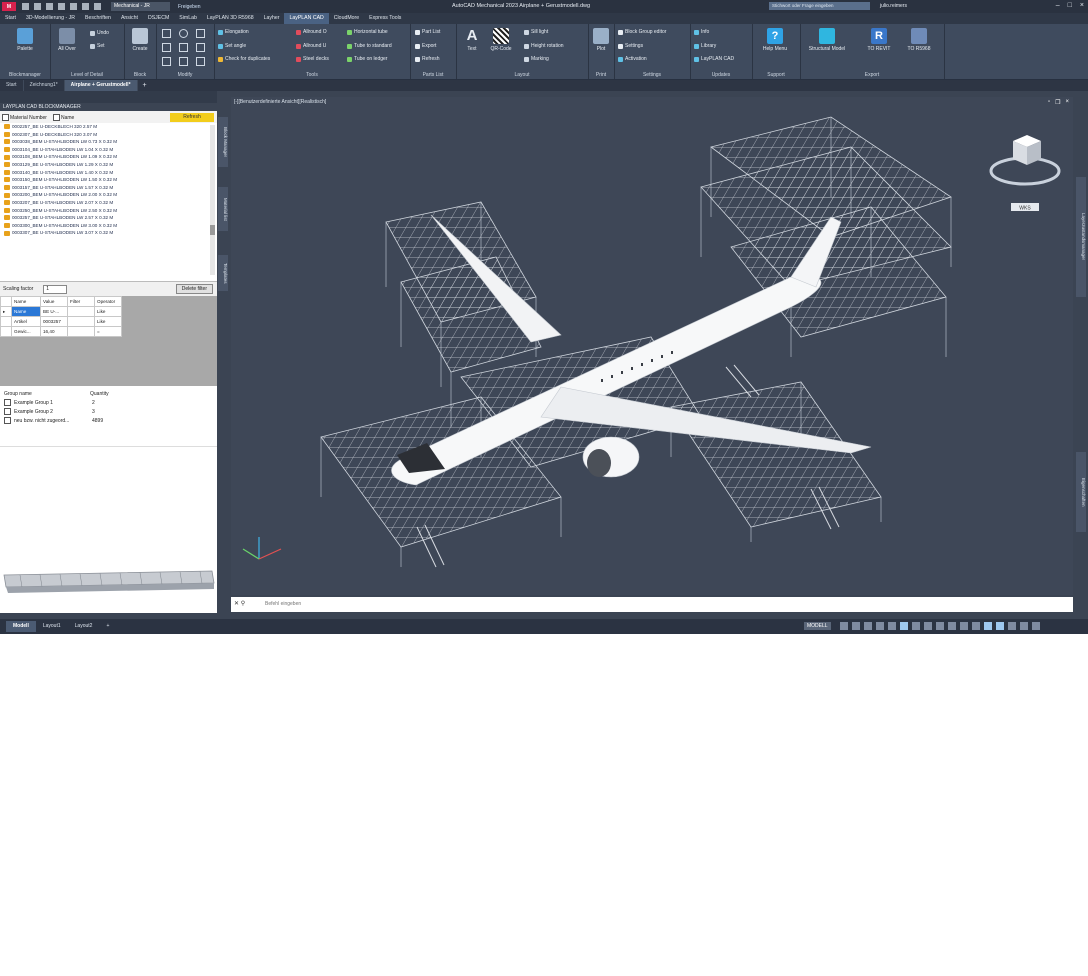 This screenshot has width=1088, height=976. Describe the element at coordinates (223, 142) in the screenshot. I see `side-tab-block-manager: Block Manager` at that location.